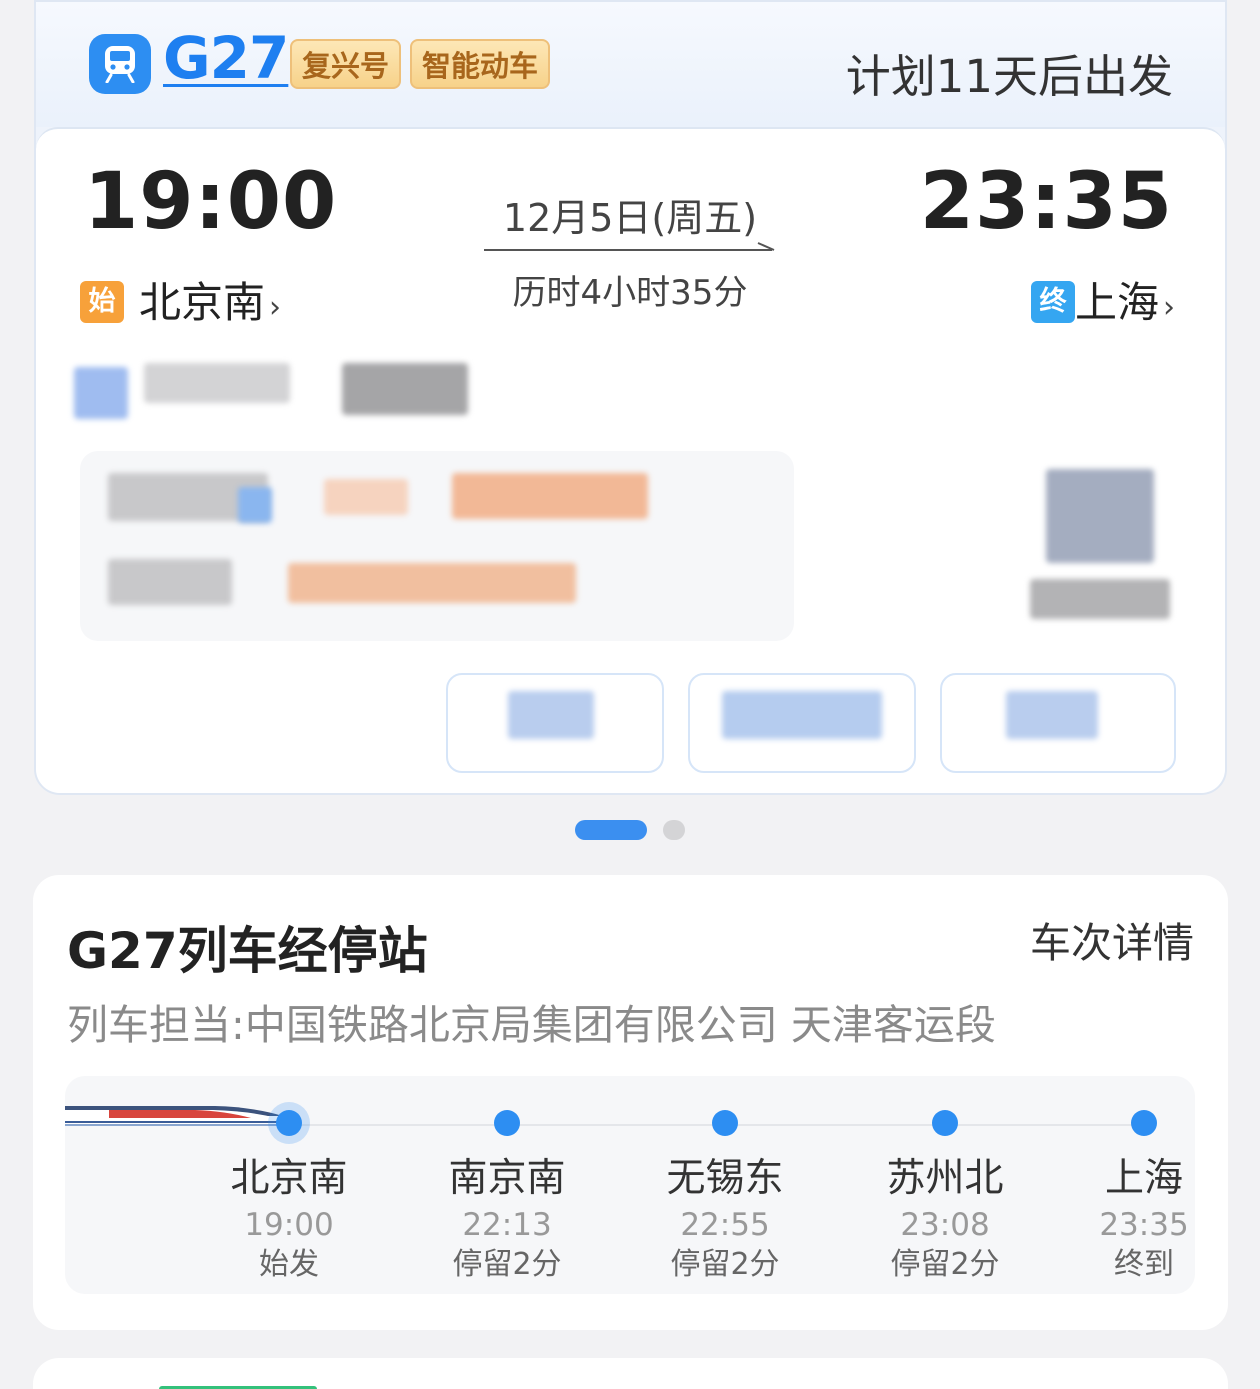  Describe the element at coordinates (1112, 939) in the screenshot. I see `train-detail-link: 车次详情` at that location.